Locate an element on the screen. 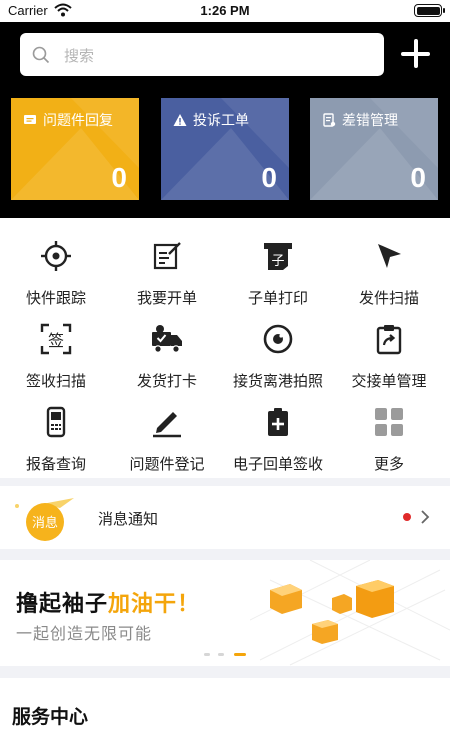 The width and height of the screenshot is (450, 745). menu-item-send-scan: 发件扫描 is located at coordinates (389, 267).